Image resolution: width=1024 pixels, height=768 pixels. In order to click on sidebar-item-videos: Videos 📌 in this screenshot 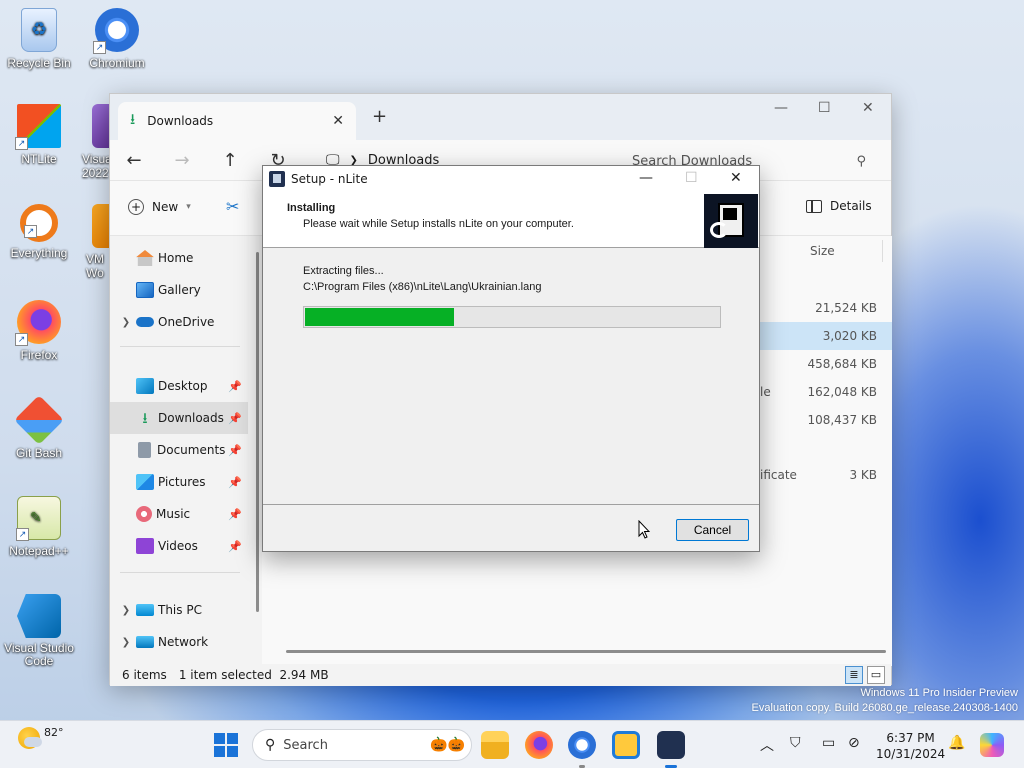, I will do `click(179, 546)`.